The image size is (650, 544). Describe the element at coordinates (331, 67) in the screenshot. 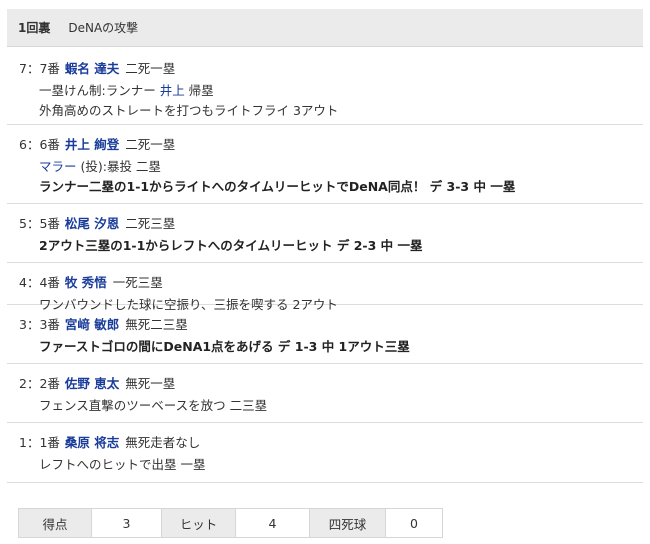

I see `plate-appearance-header: 7：7番 蝦名 達夫 二死一塁` at that location.